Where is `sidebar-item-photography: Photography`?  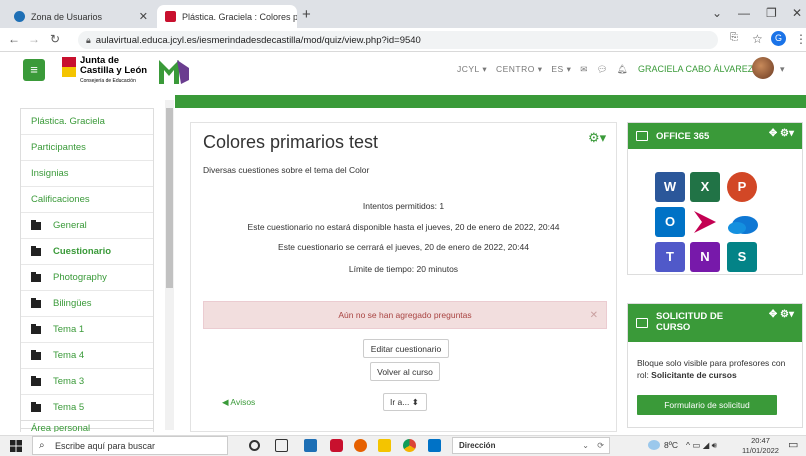
sidebar-item-photography: Photography is located at coordinates (87, 278).